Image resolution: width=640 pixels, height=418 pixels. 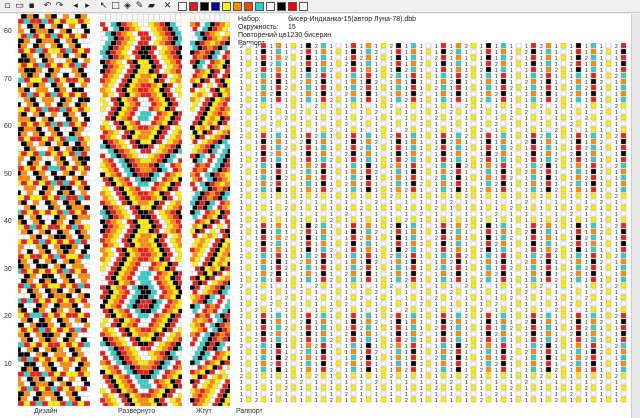 I want to click on design-caption: Дизайн, so click(x=46, y=411).